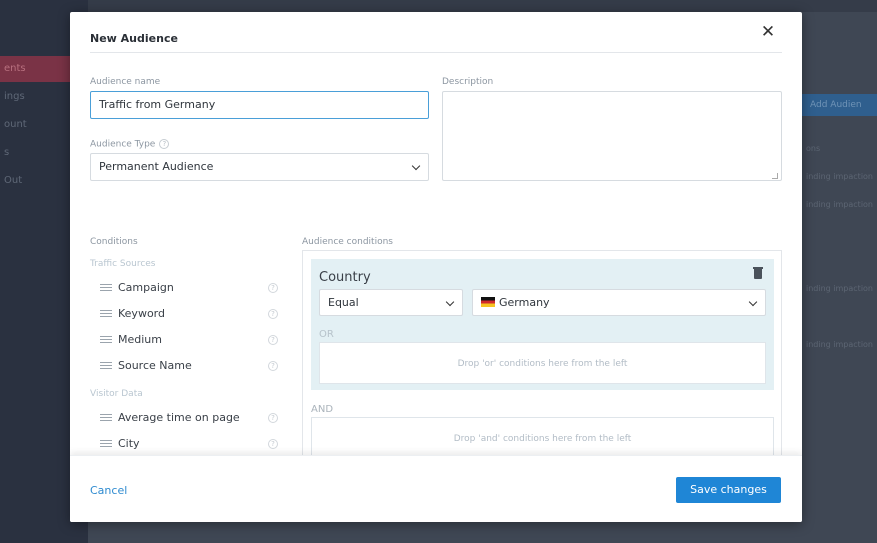  I want to click on audience-type-label-row: Audience Type?, so click(130, 144).